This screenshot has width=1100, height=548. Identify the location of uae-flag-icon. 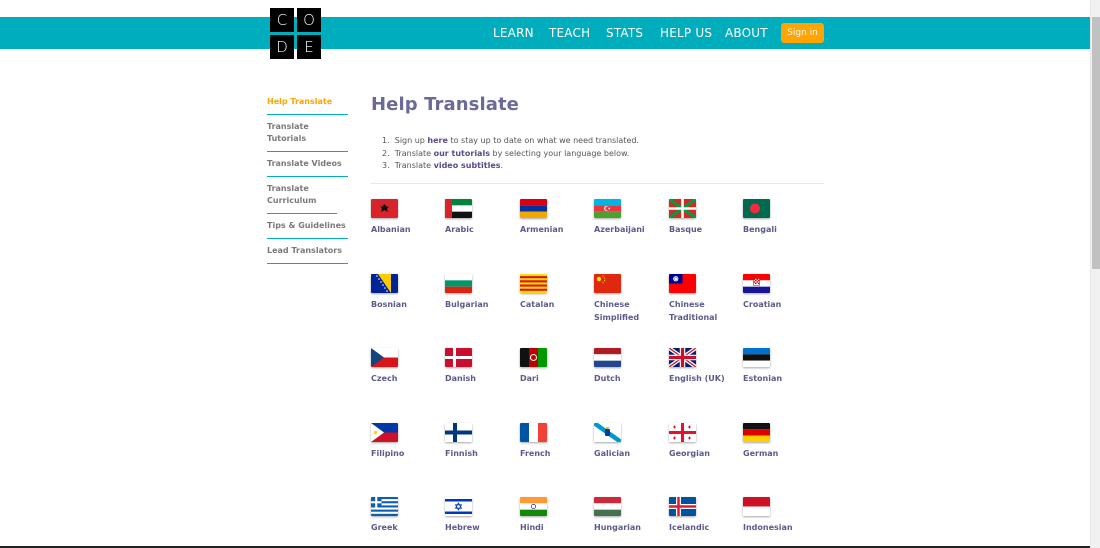
(458, 208).